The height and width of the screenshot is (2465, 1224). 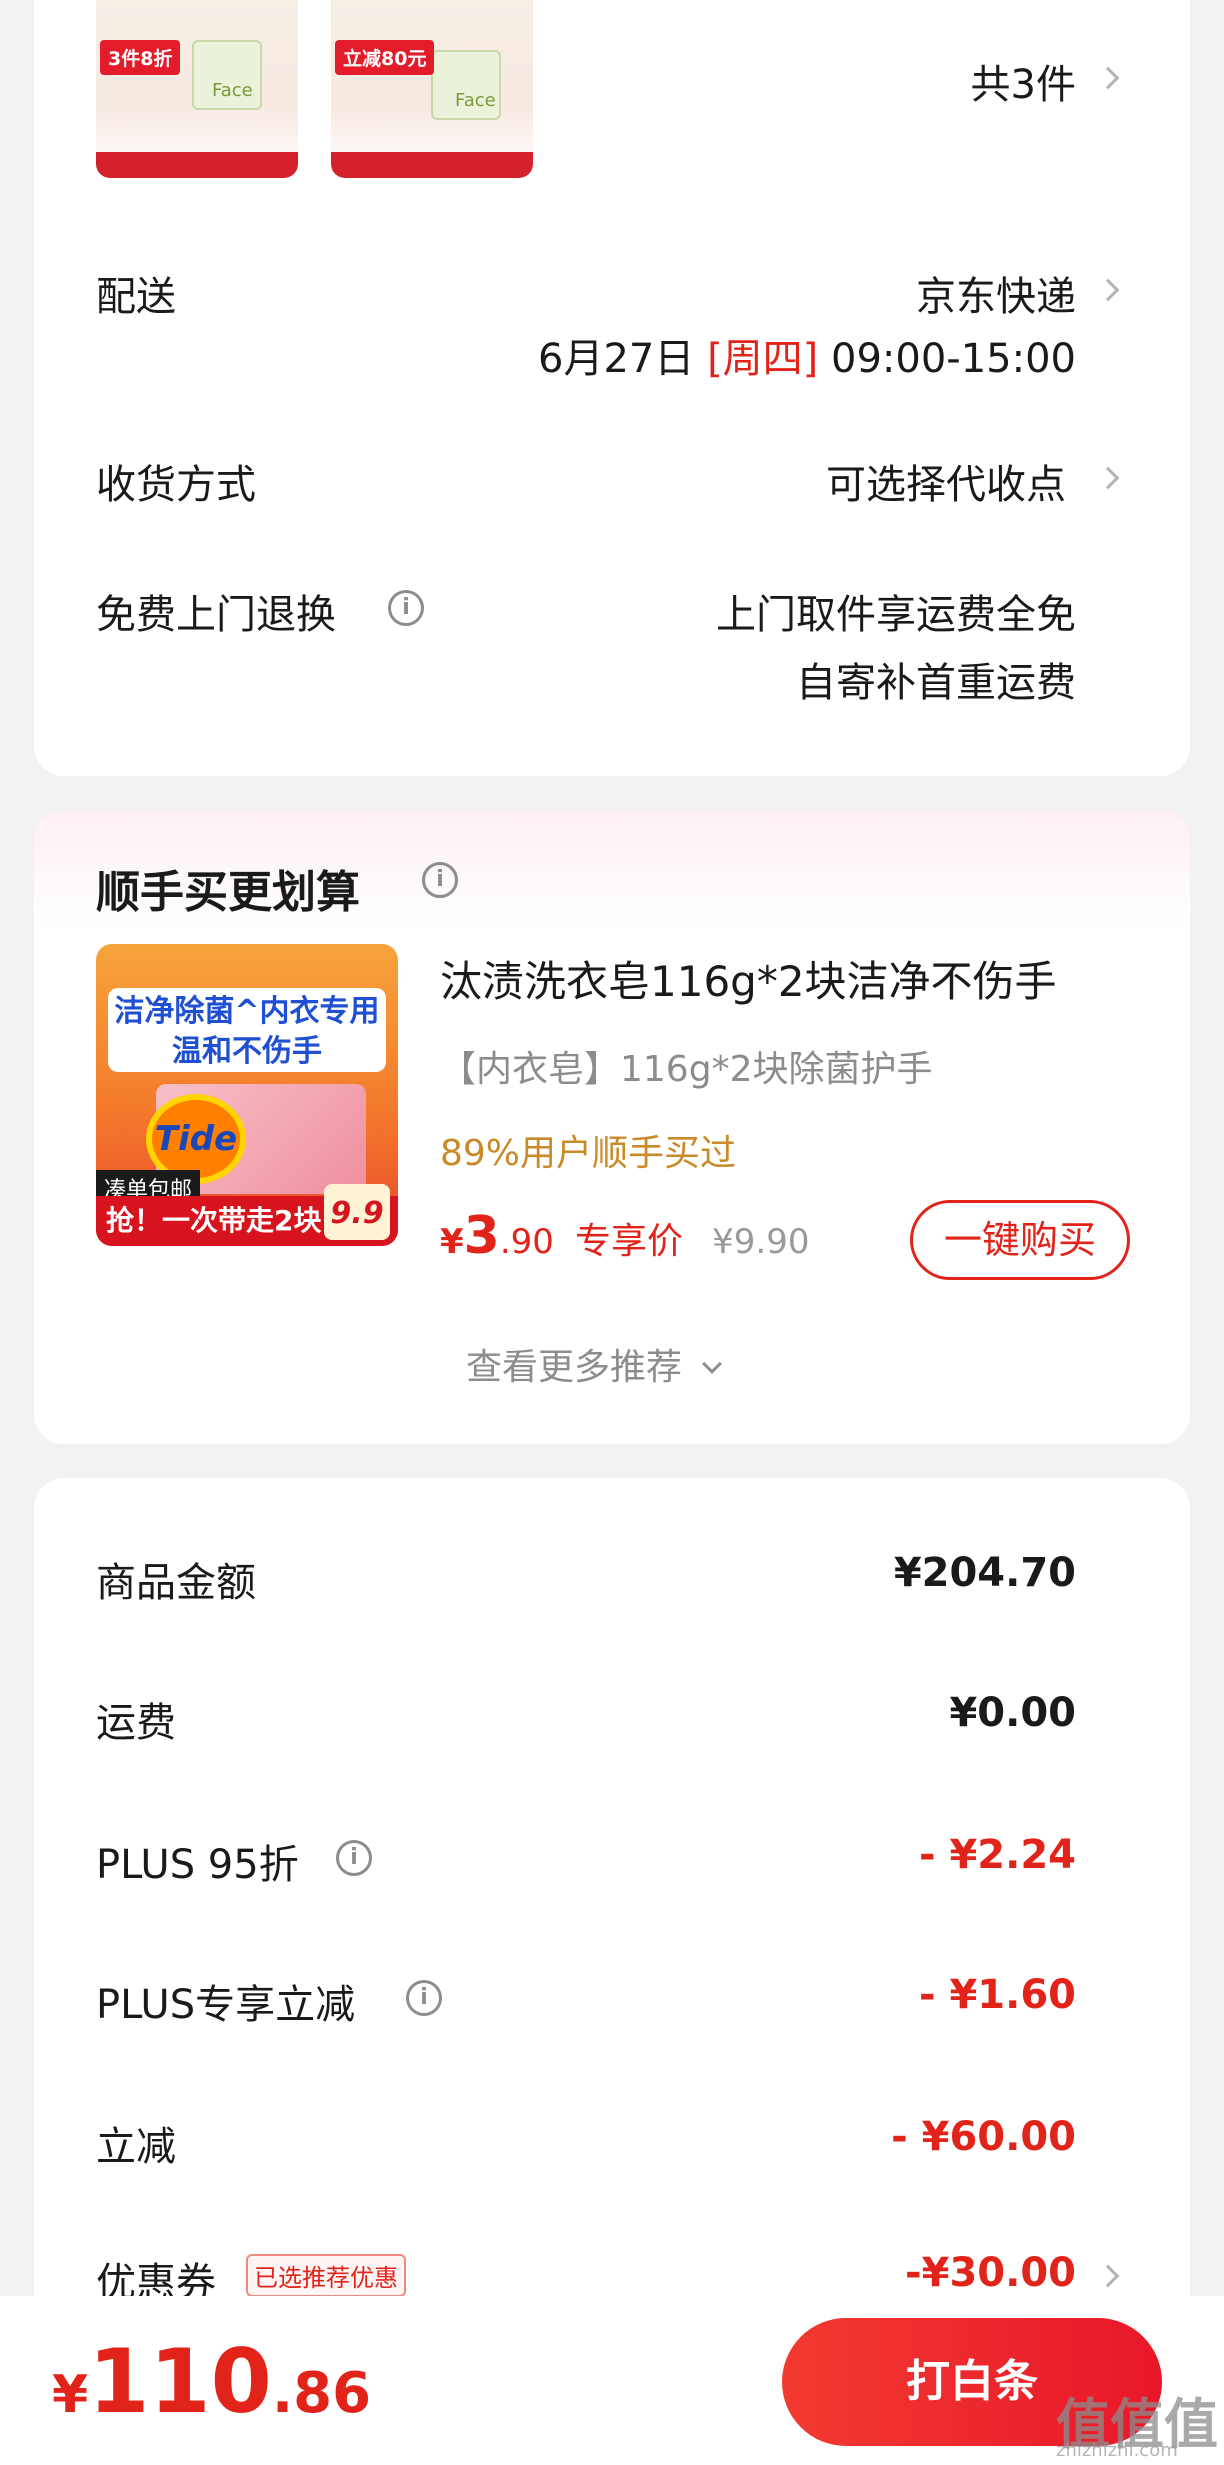 What do you see at coordinates (616, 359) in the screenshot?
I see `delivery-date: 6月27日` at bounding box center [616, 359].